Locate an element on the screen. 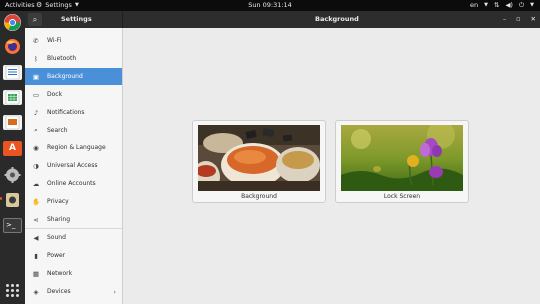 This screenshot has width=540, height=304. speaker-icon: ◀ is located at coordinates (36, 237).